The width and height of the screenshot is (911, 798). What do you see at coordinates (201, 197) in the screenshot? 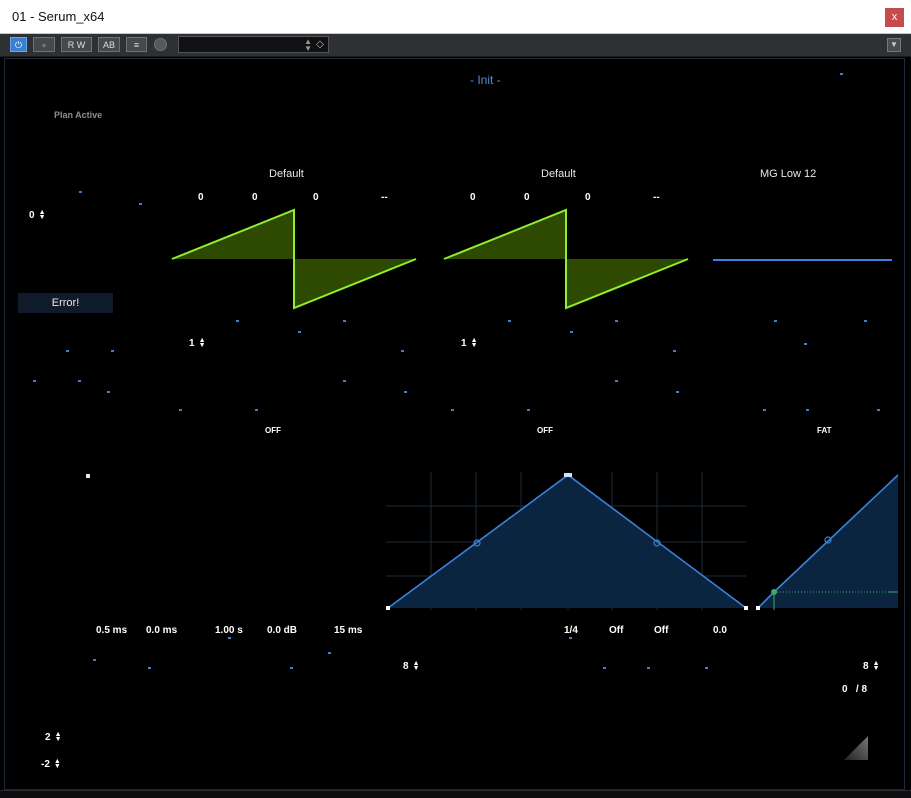
I see `osc-a-param-1: 0` at bounding box center [201, 197].